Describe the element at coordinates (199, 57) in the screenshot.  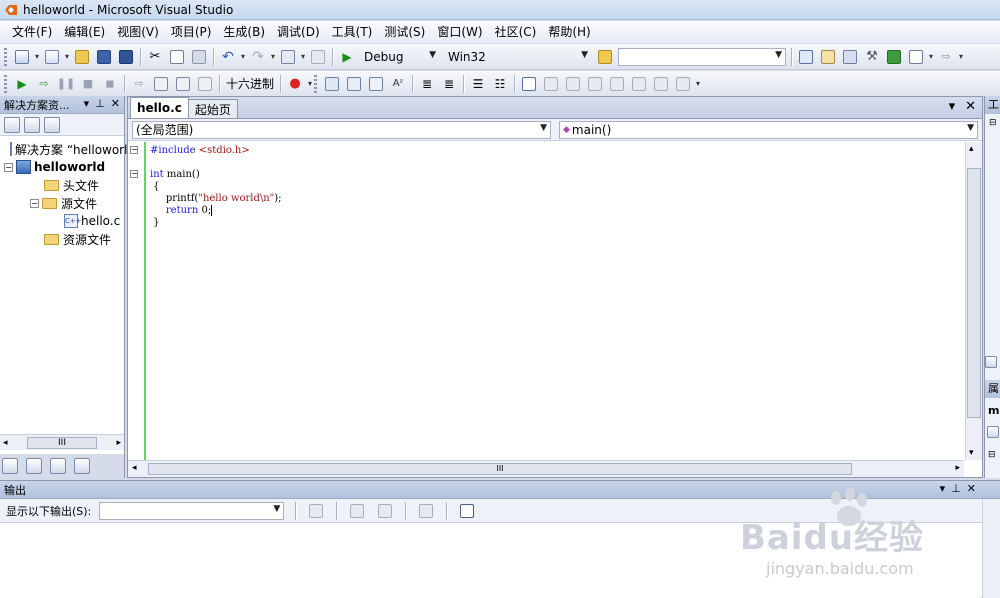
I see `paste-icon` at that location.